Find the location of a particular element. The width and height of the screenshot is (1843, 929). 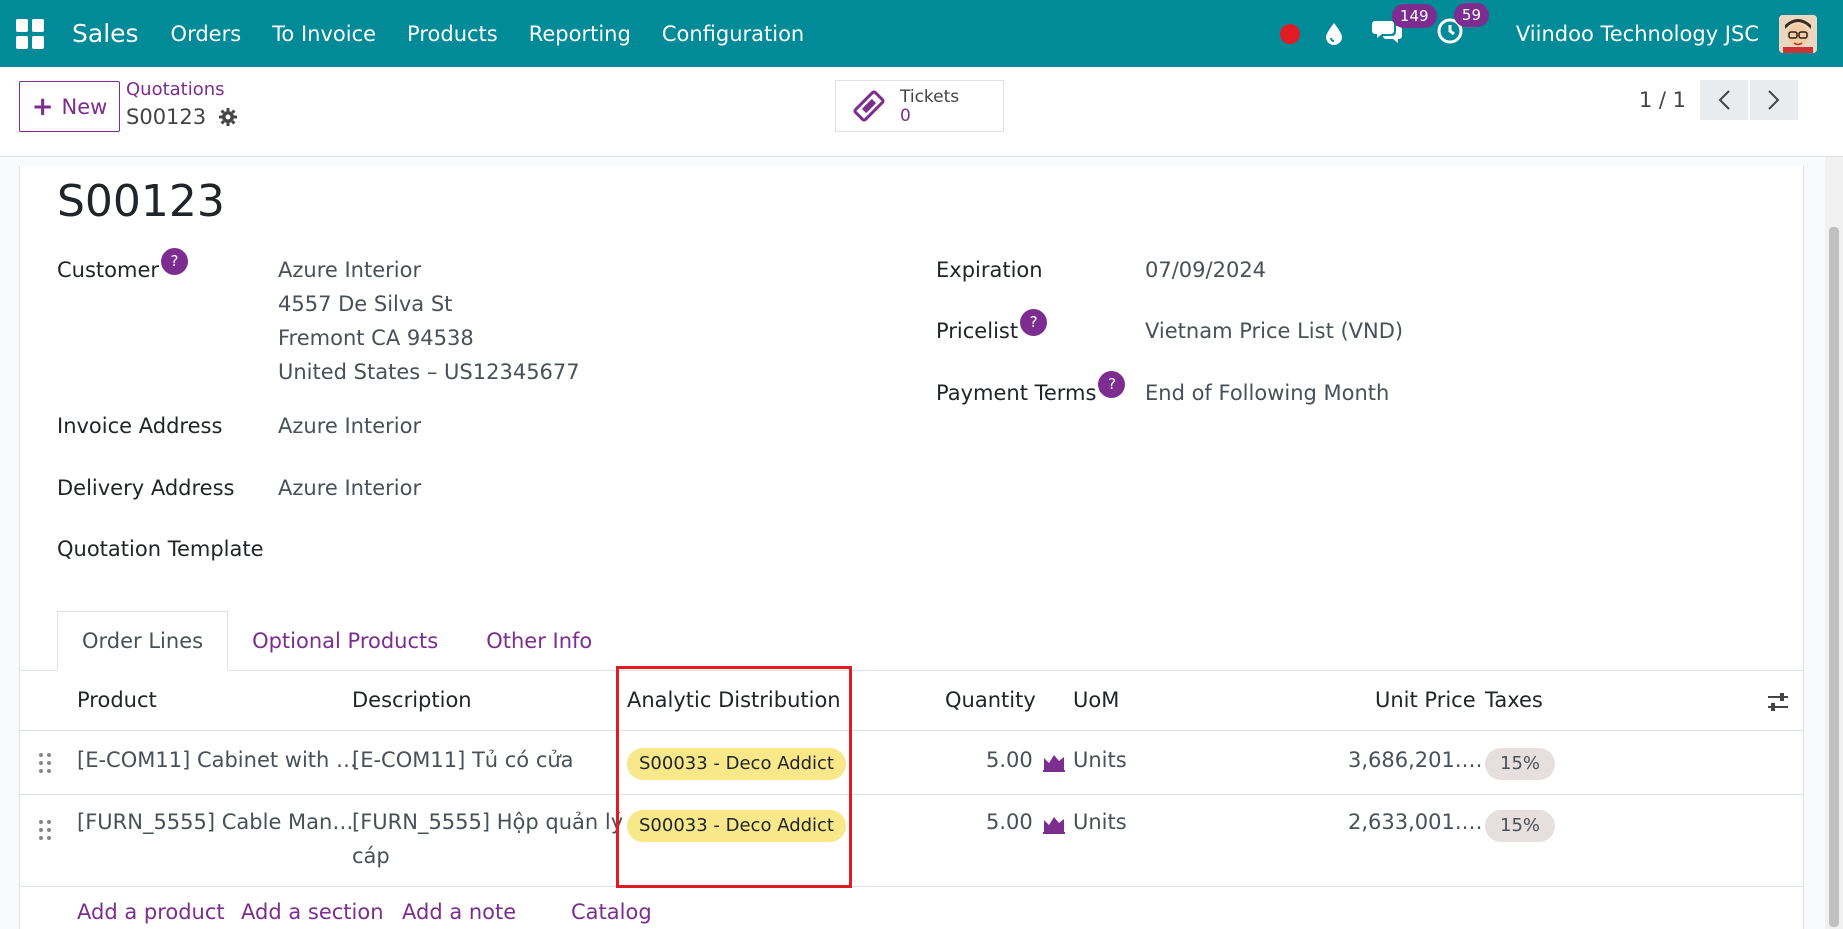

user-avatar is located at coordinates (1798, 33).